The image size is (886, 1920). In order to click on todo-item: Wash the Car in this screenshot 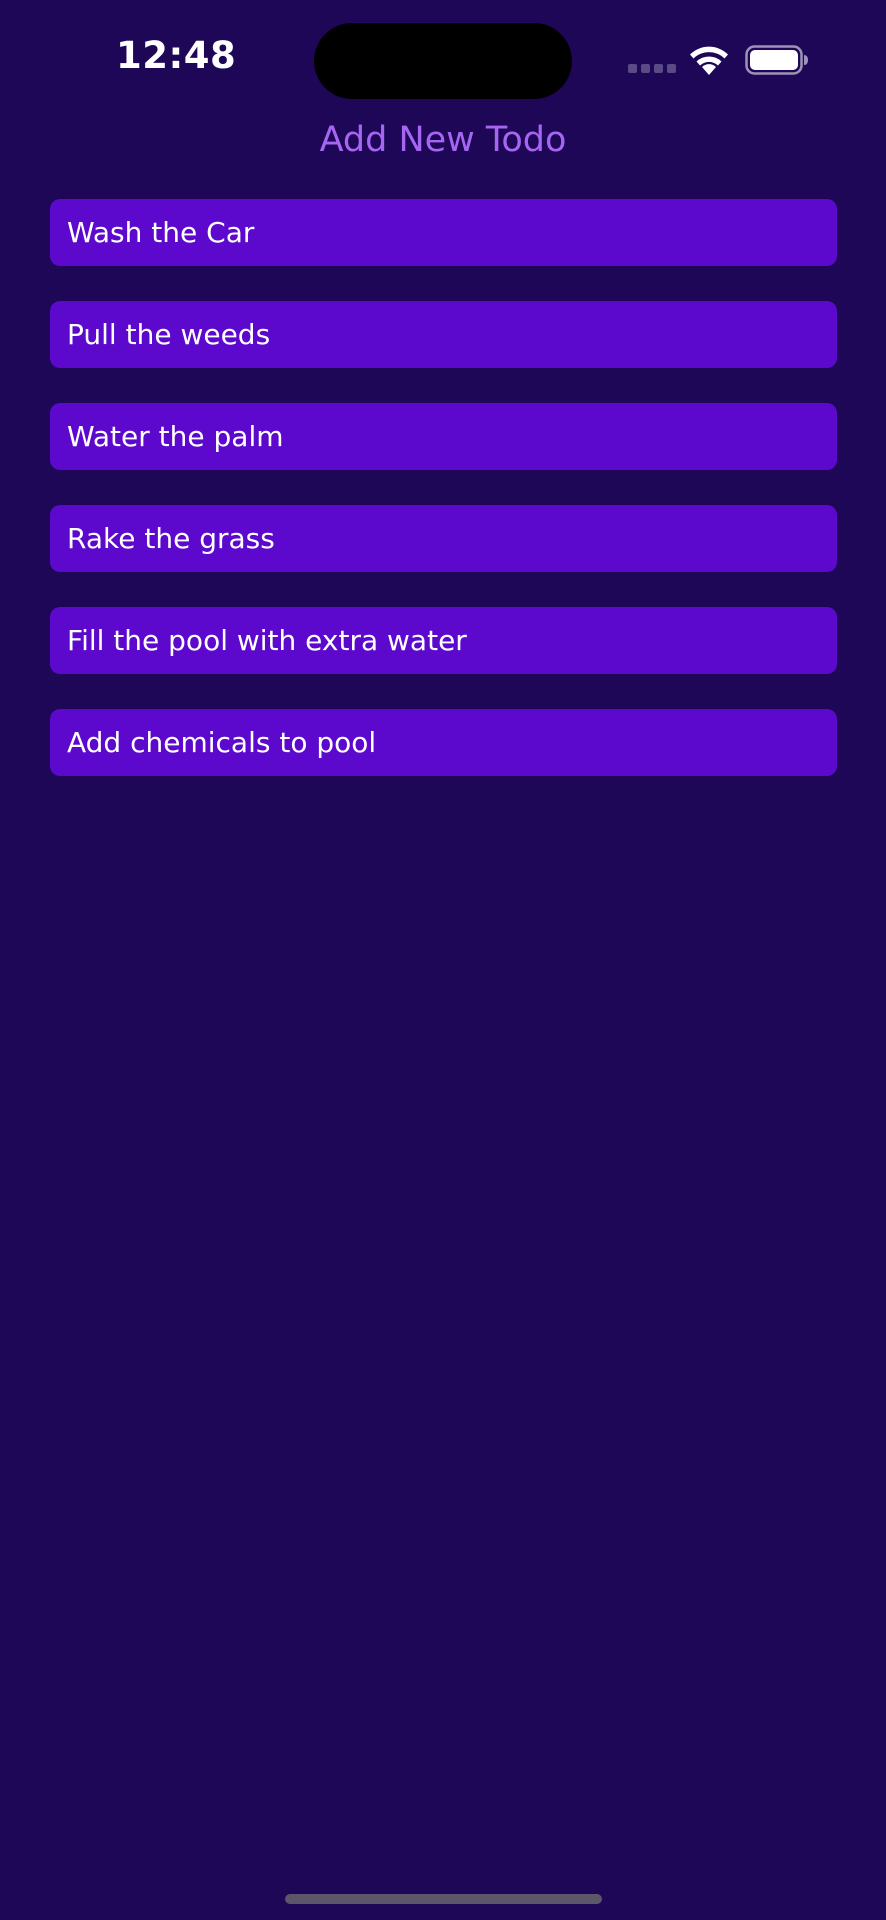, I will do `click(443, 232)`.